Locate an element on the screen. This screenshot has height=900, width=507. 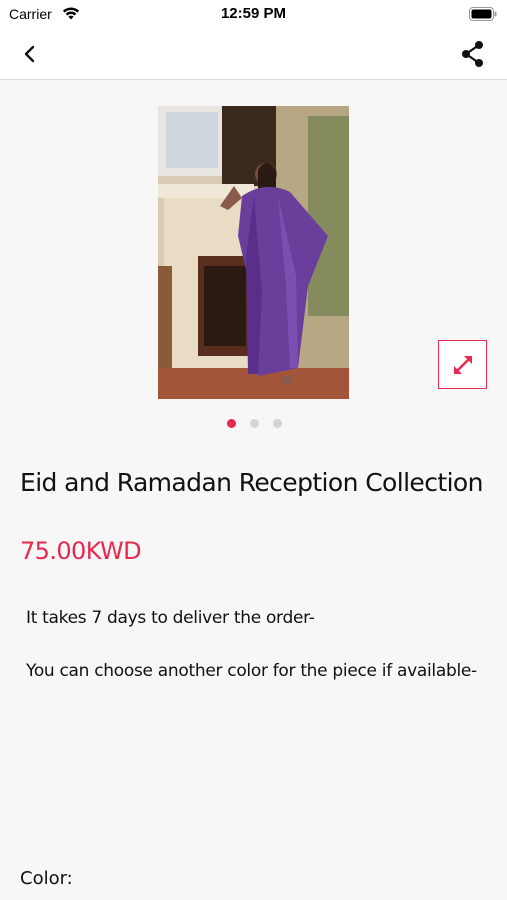
image-page-indicator is located at coordinates (253, 423).